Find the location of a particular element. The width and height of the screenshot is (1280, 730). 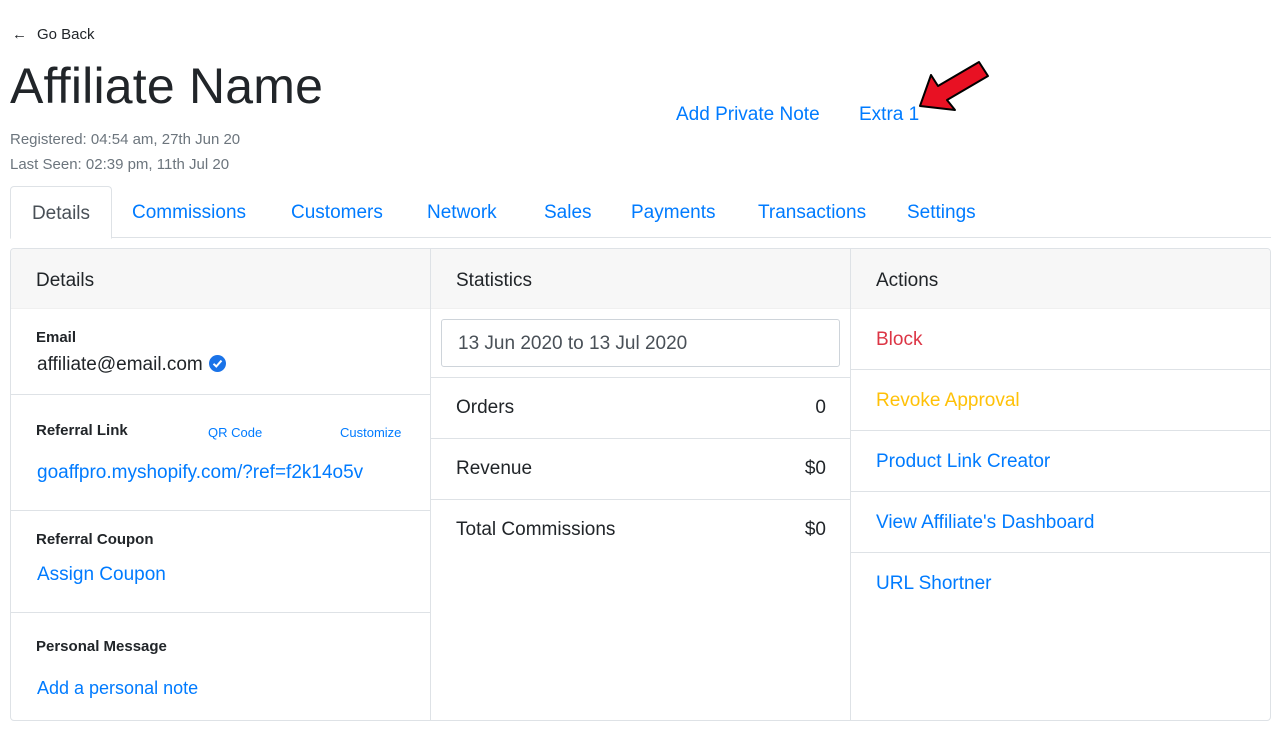

tab-details: Details is located at coordinates (61, 212).